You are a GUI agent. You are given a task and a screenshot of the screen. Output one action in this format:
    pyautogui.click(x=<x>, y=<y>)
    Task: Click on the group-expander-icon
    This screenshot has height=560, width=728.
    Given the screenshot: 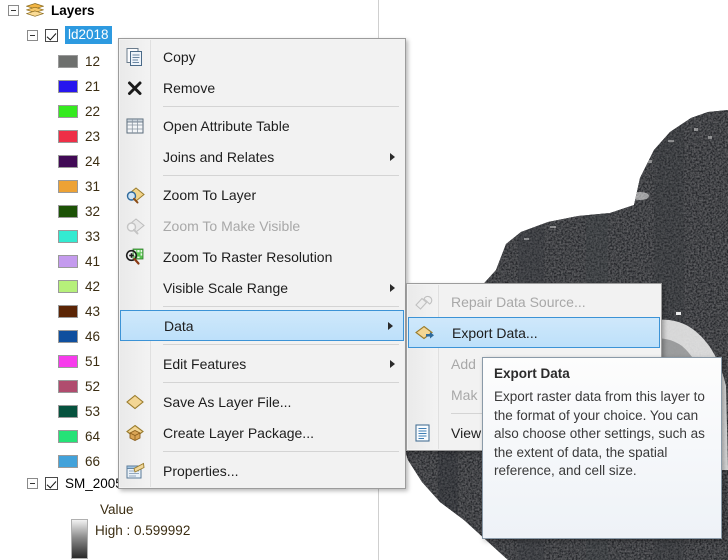 What is the action you would take?
    pyautogui.click(x=13, y=10)
    